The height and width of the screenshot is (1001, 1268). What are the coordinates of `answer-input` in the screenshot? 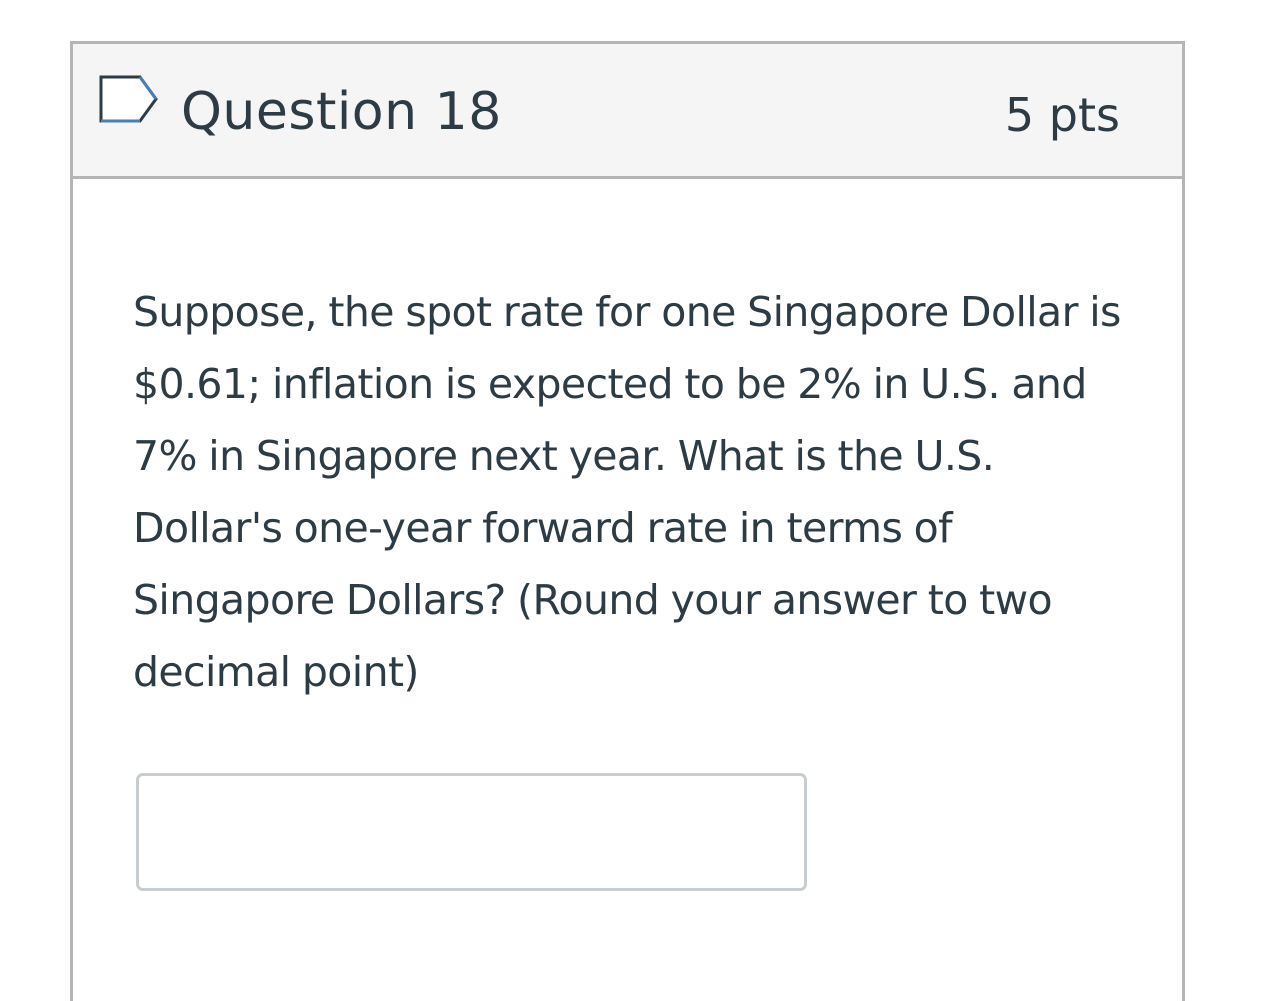 It's located at (471, 832).